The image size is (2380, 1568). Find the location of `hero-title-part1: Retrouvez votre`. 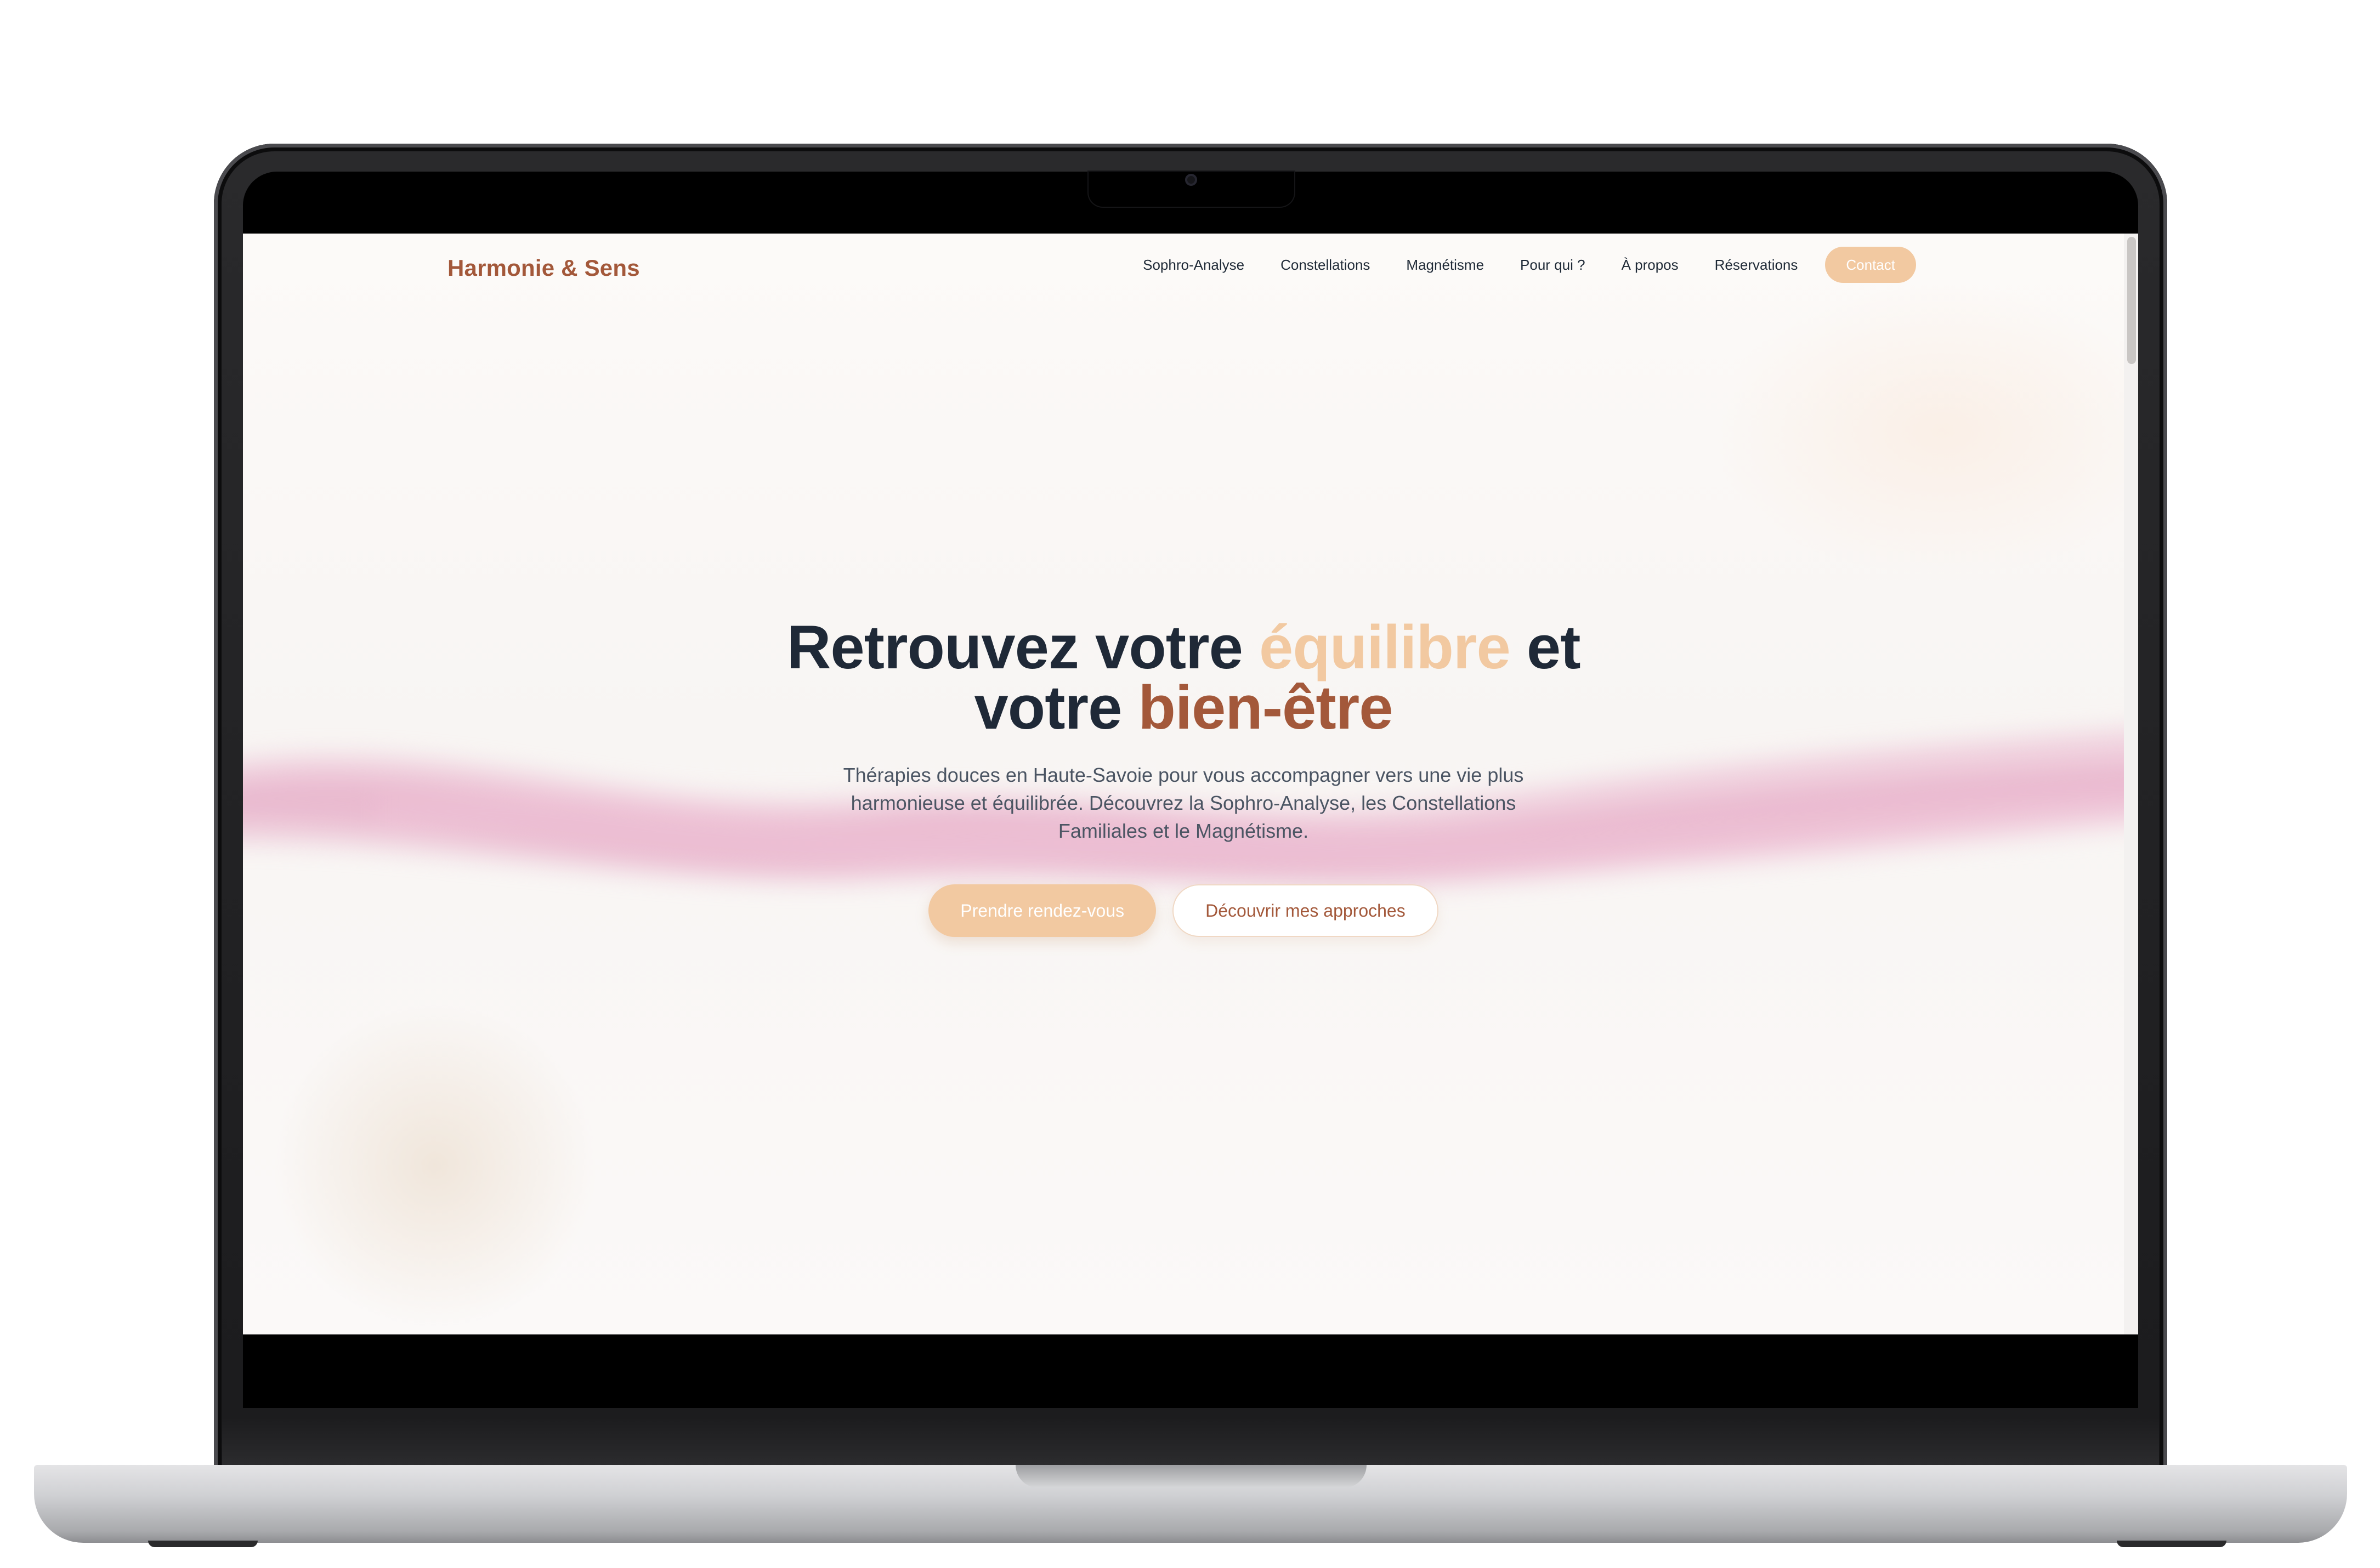

hero-title-part1: Retrouvez votre is located at coordinates (1023, 647).